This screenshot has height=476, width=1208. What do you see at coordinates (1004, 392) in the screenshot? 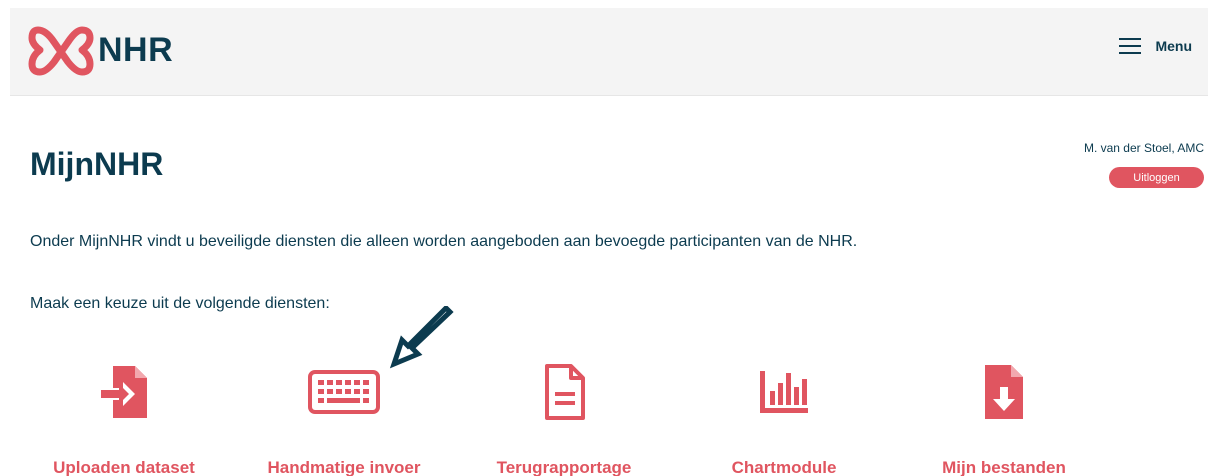
I see `file-download-icon` at bounding box center [1004, 392].